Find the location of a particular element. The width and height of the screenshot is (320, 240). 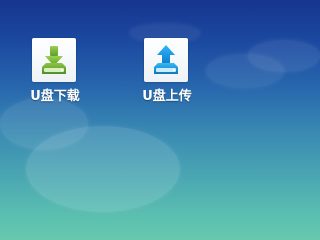

usb-download-app: U盘下载 is located at coordinates (55, 74).